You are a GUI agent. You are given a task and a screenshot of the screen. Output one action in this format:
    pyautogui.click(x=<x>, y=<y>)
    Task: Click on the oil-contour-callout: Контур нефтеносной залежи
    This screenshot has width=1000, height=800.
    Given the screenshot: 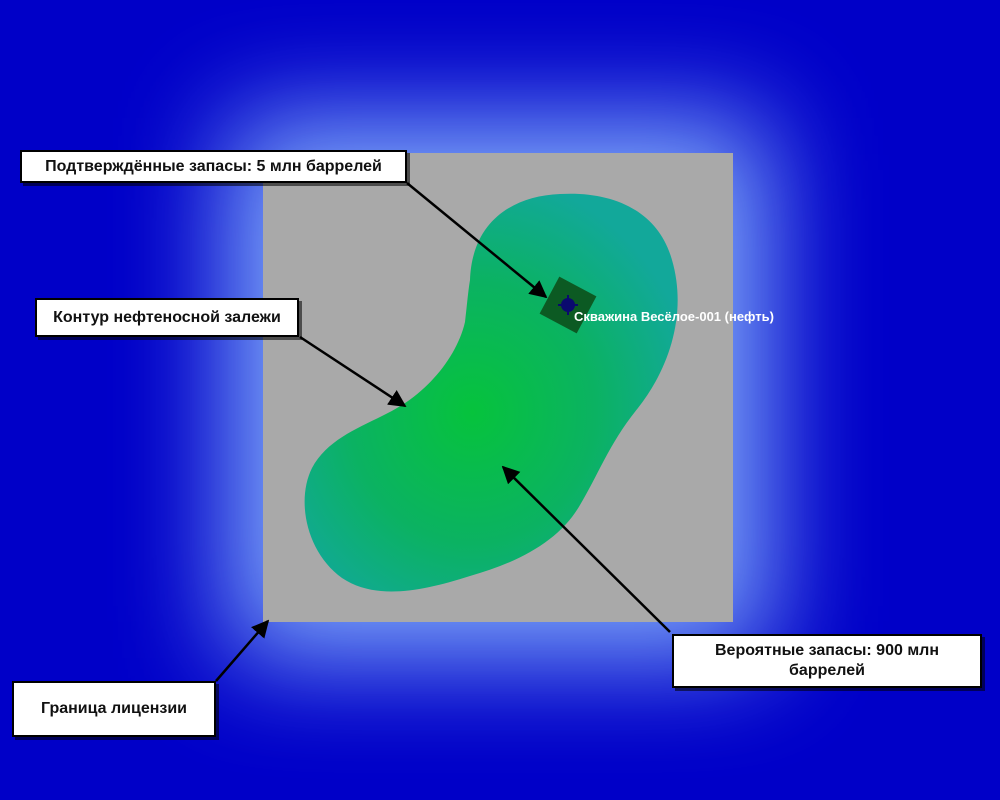 What is the action you would take?
    pyautogui.click(x=167, y=317)
    